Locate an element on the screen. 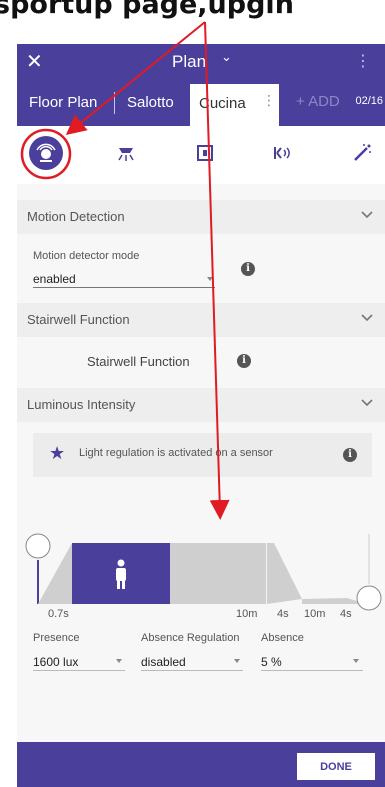 The height and width of the screenshot is (787, 385). motion-mode-underline is located at coordinates (124, 287).